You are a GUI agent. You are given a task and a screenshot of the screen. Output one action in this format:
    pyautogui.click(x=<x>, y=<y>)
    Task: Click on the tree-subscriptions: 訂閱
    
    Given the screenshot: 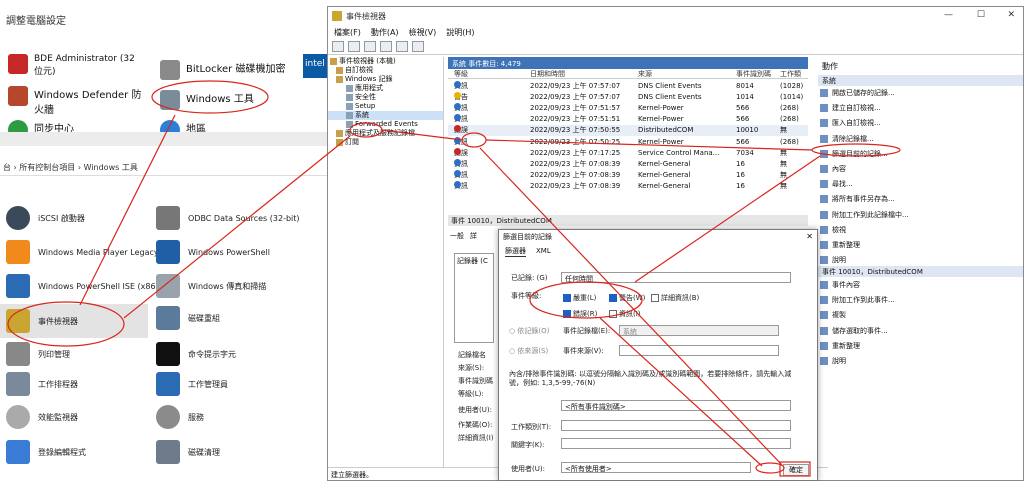 What is the action you would take?
    pyautogui.click(x=385, y=142)
    